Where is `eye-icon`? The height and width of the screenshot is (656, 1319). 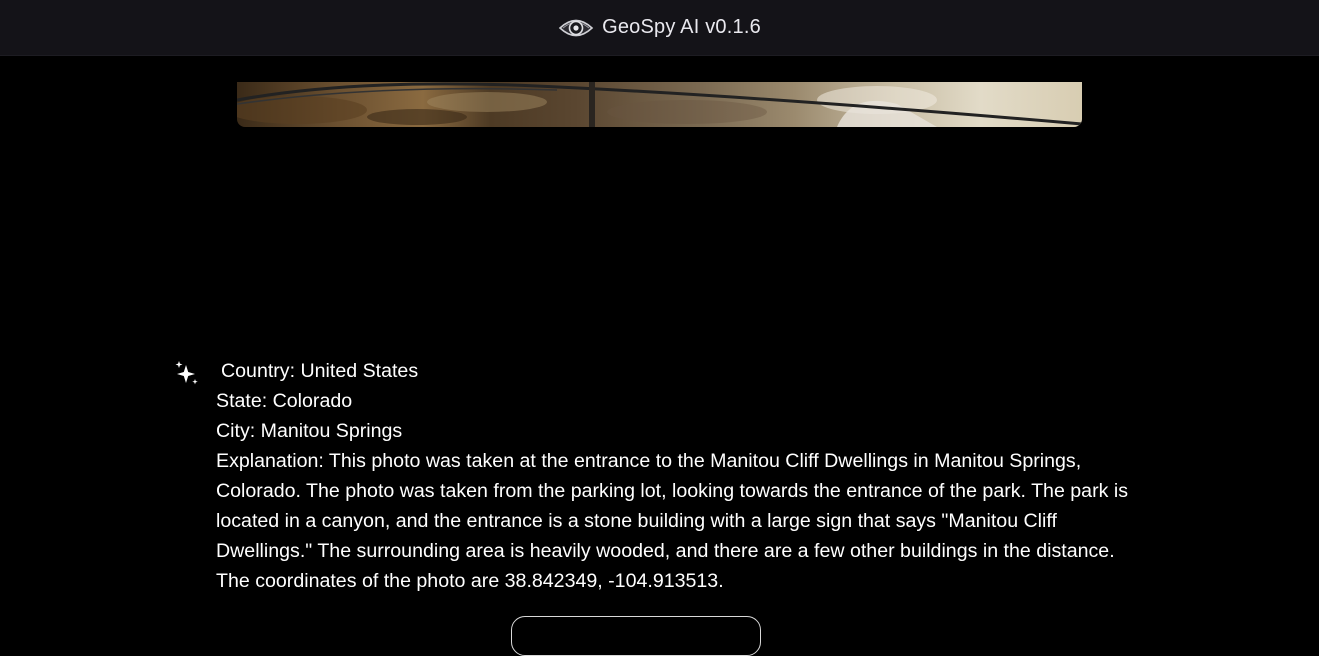
eye-icon is located at coordinates (576, 28).